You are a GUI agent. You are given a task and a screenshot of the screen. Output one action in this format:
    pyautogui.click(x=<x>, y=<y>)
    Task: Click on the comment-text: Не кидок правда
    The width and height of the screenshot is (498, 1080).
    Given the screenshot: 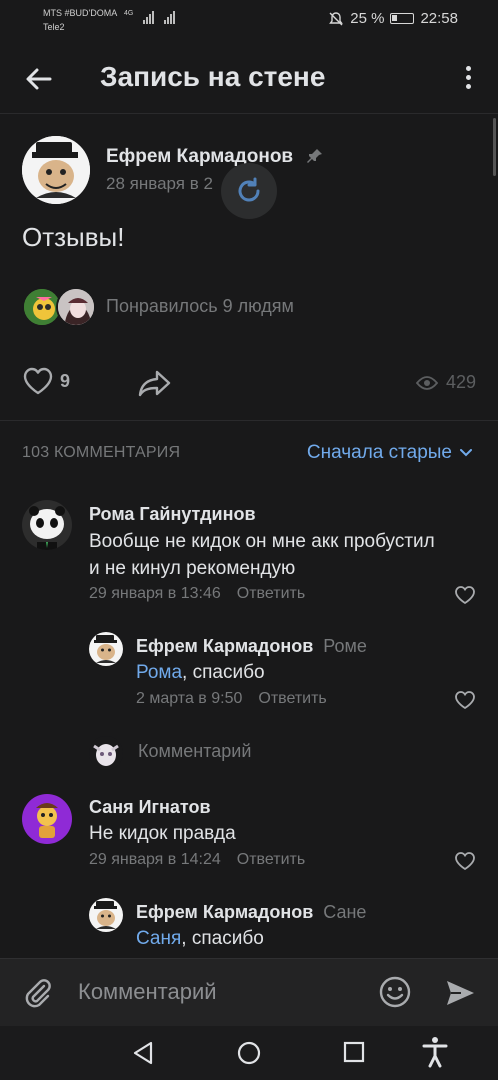 What is the action you would take?
    pyautogui.click(x=162, y=833)
    